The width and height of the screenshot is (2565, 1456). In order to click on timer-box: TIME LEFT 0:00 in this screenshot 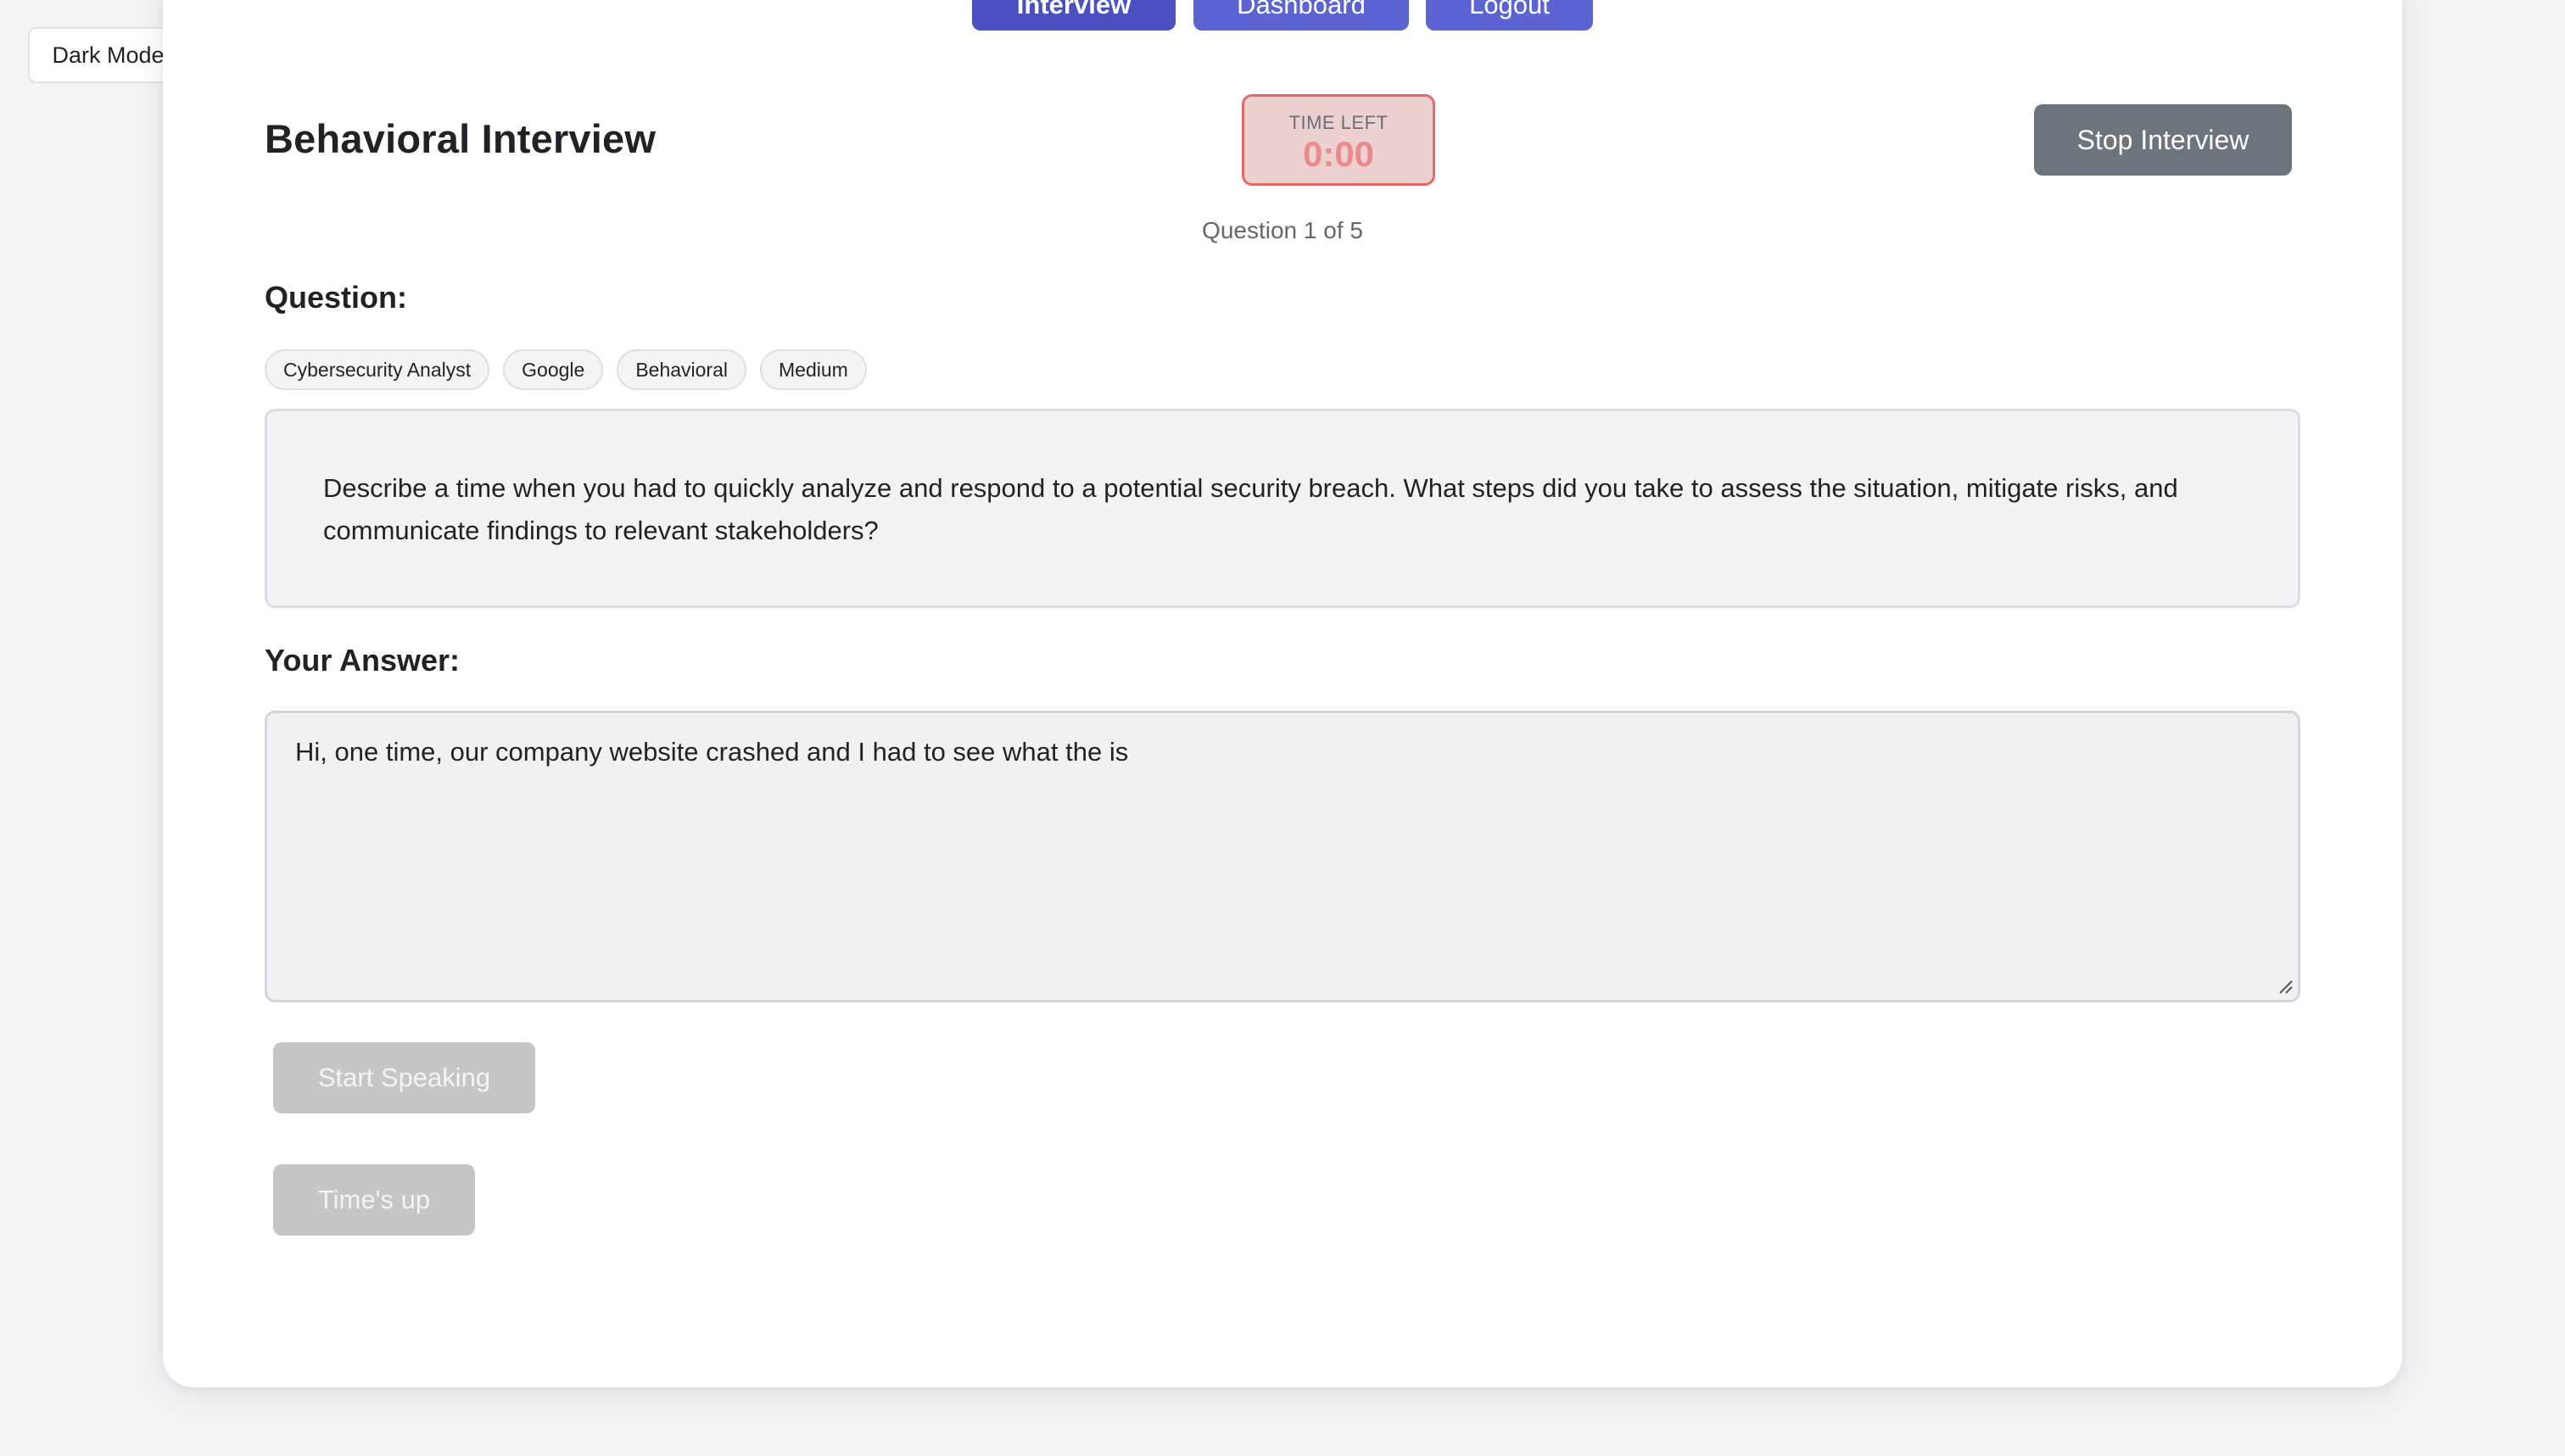, I will do `click(1338, 140)`.